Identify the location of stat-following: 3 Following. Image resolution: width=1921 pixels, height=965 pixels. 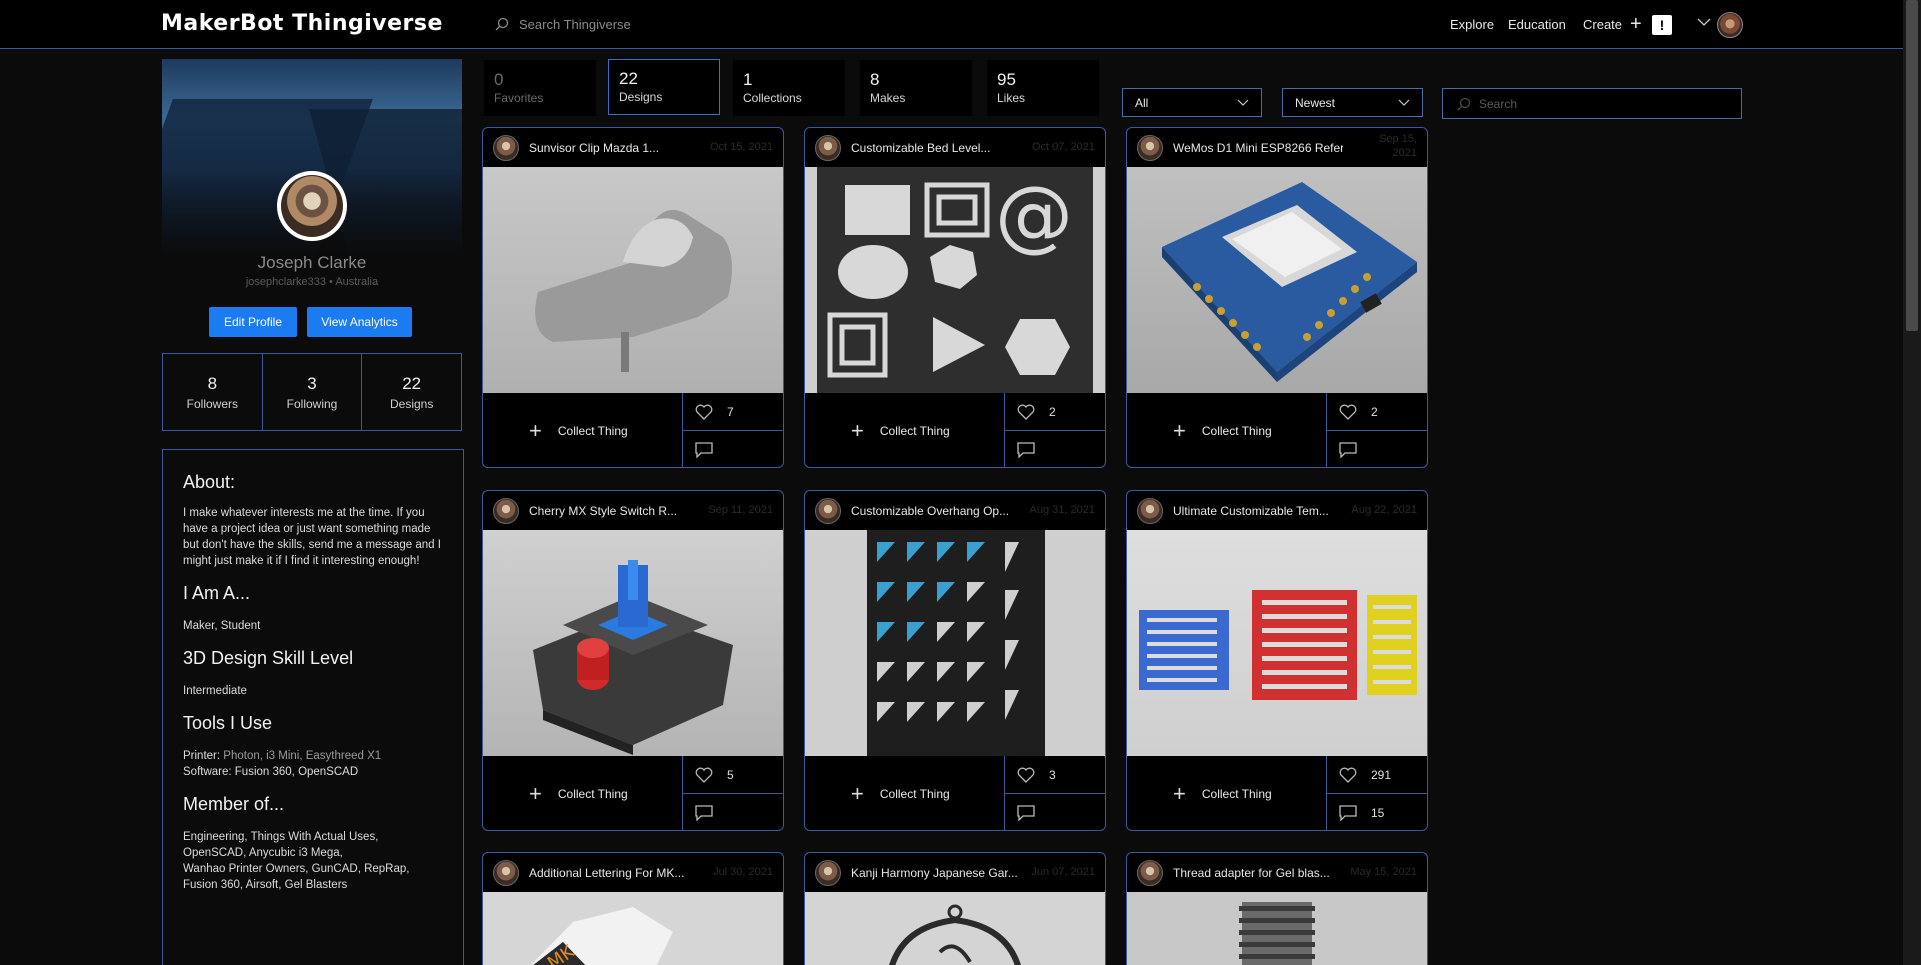
(313, 392).